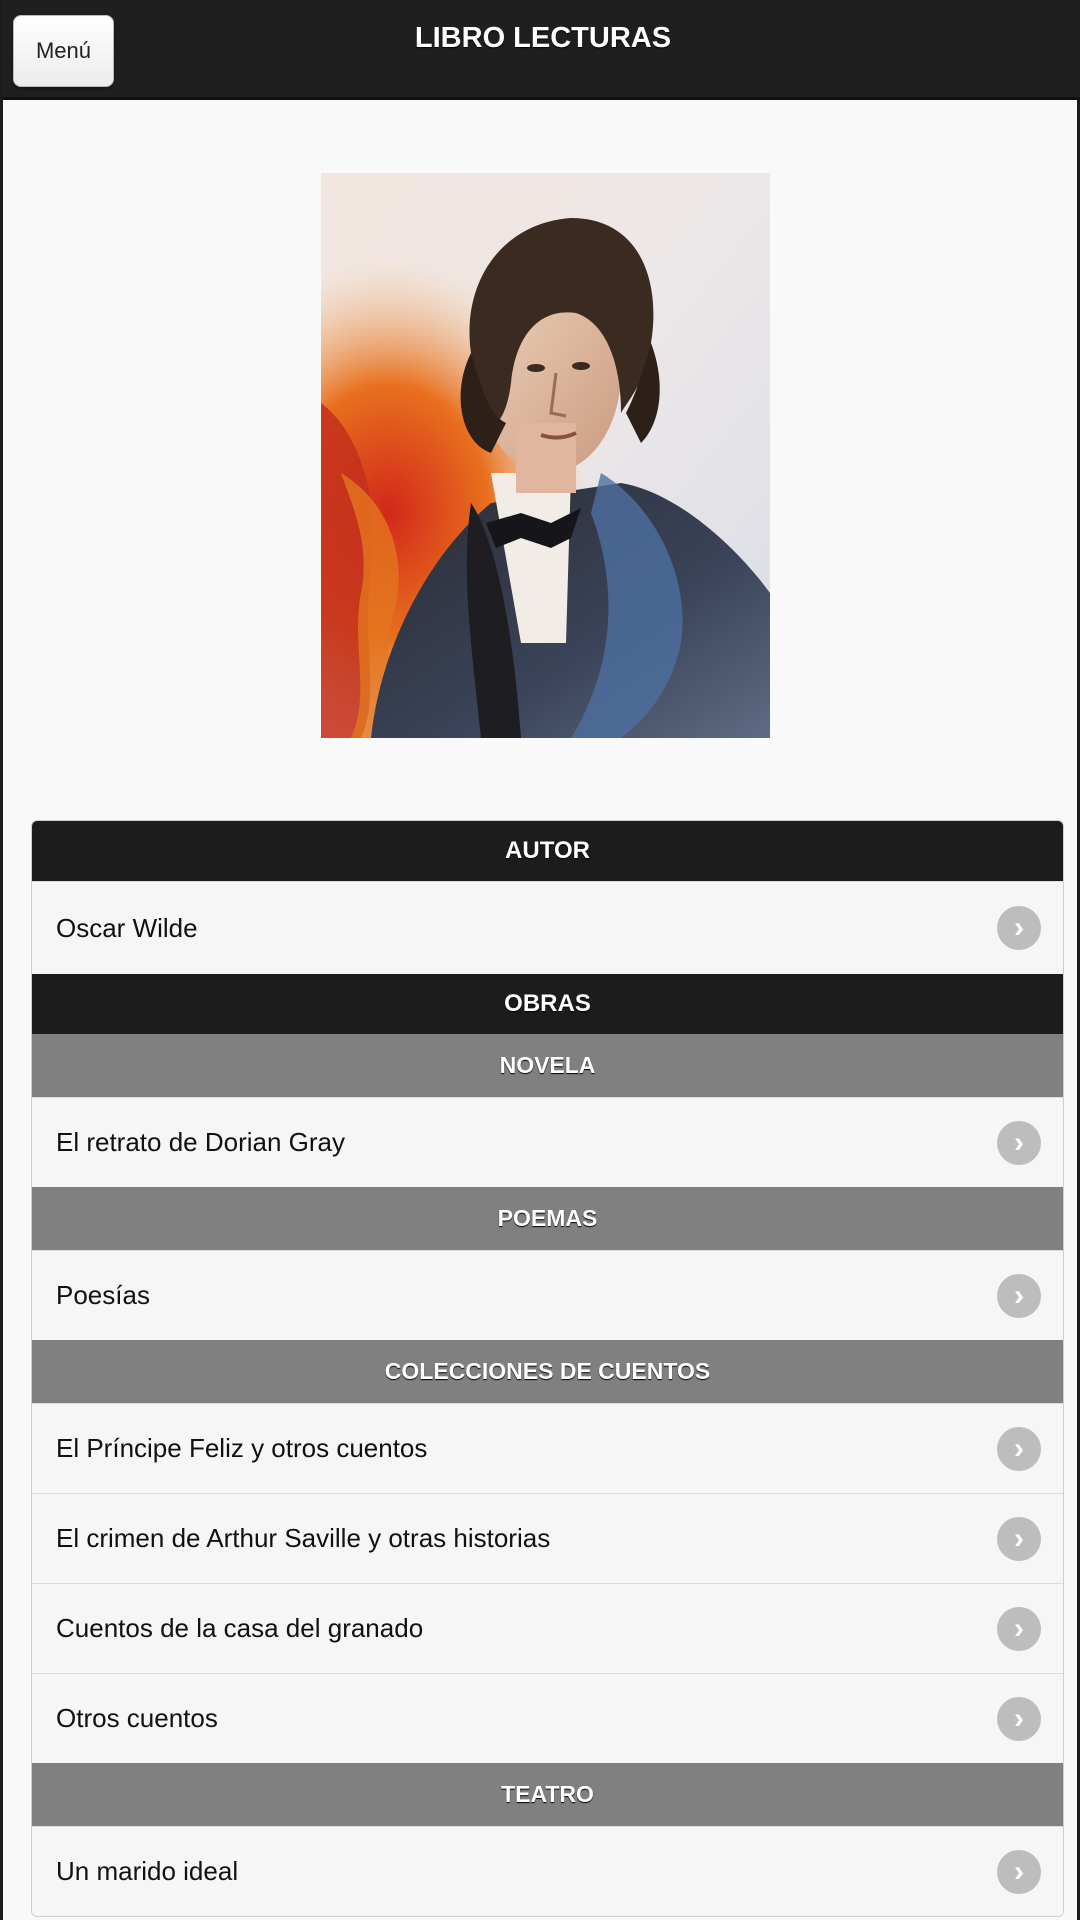  I want to click on list-item-label: El Príncipe Feliz y otros cuentos, so click(242, 1448).